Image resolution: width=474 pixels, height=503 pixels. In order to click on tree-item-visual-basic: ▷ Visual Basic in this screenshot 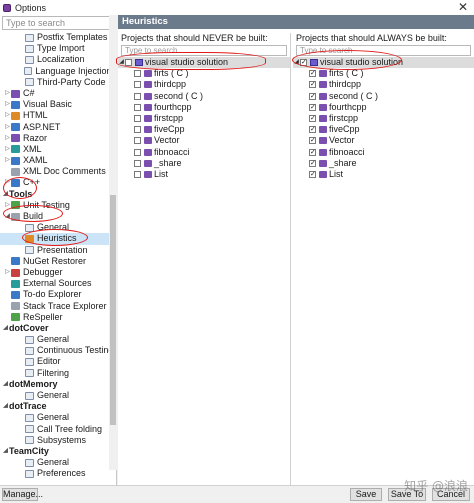, I will do `click(58, 104)`.